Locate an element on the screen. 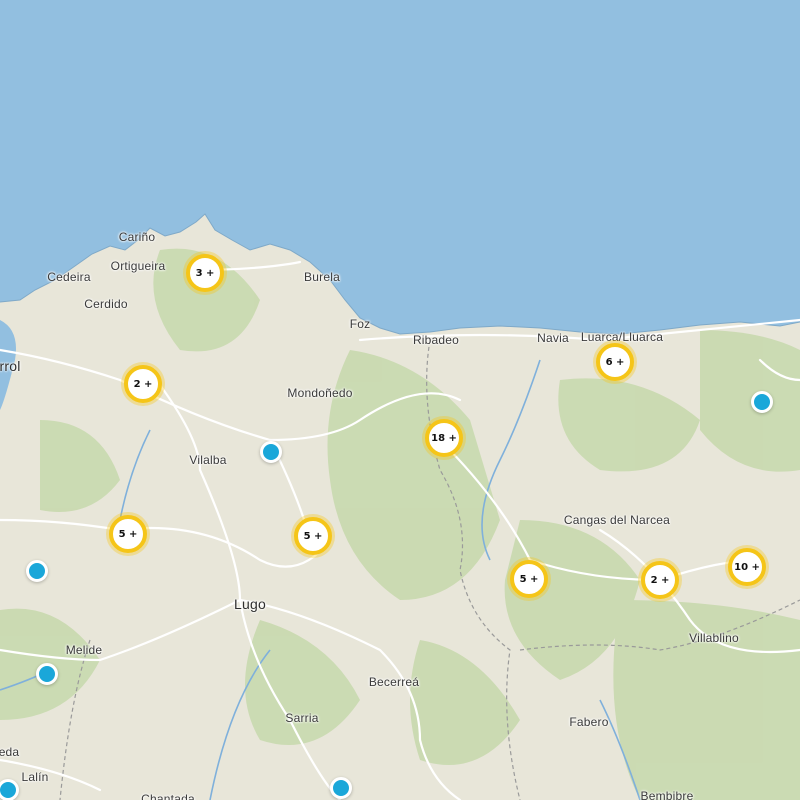 This screenshot has height=800, width=800. place-label-lugo: Lugo is located at coordinates (250, 604).